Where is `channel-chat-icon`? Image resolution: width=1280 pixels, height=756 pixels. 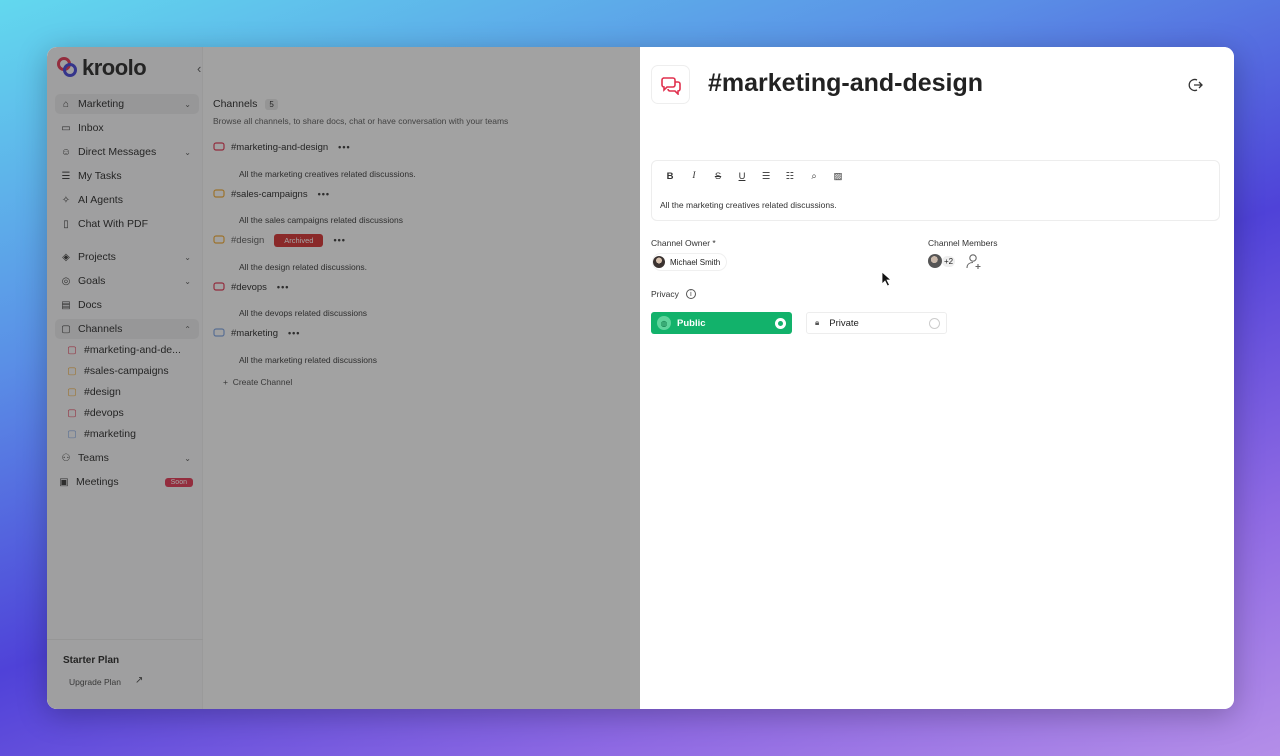
channel-chat-icon is located at coordinates (670, 84).